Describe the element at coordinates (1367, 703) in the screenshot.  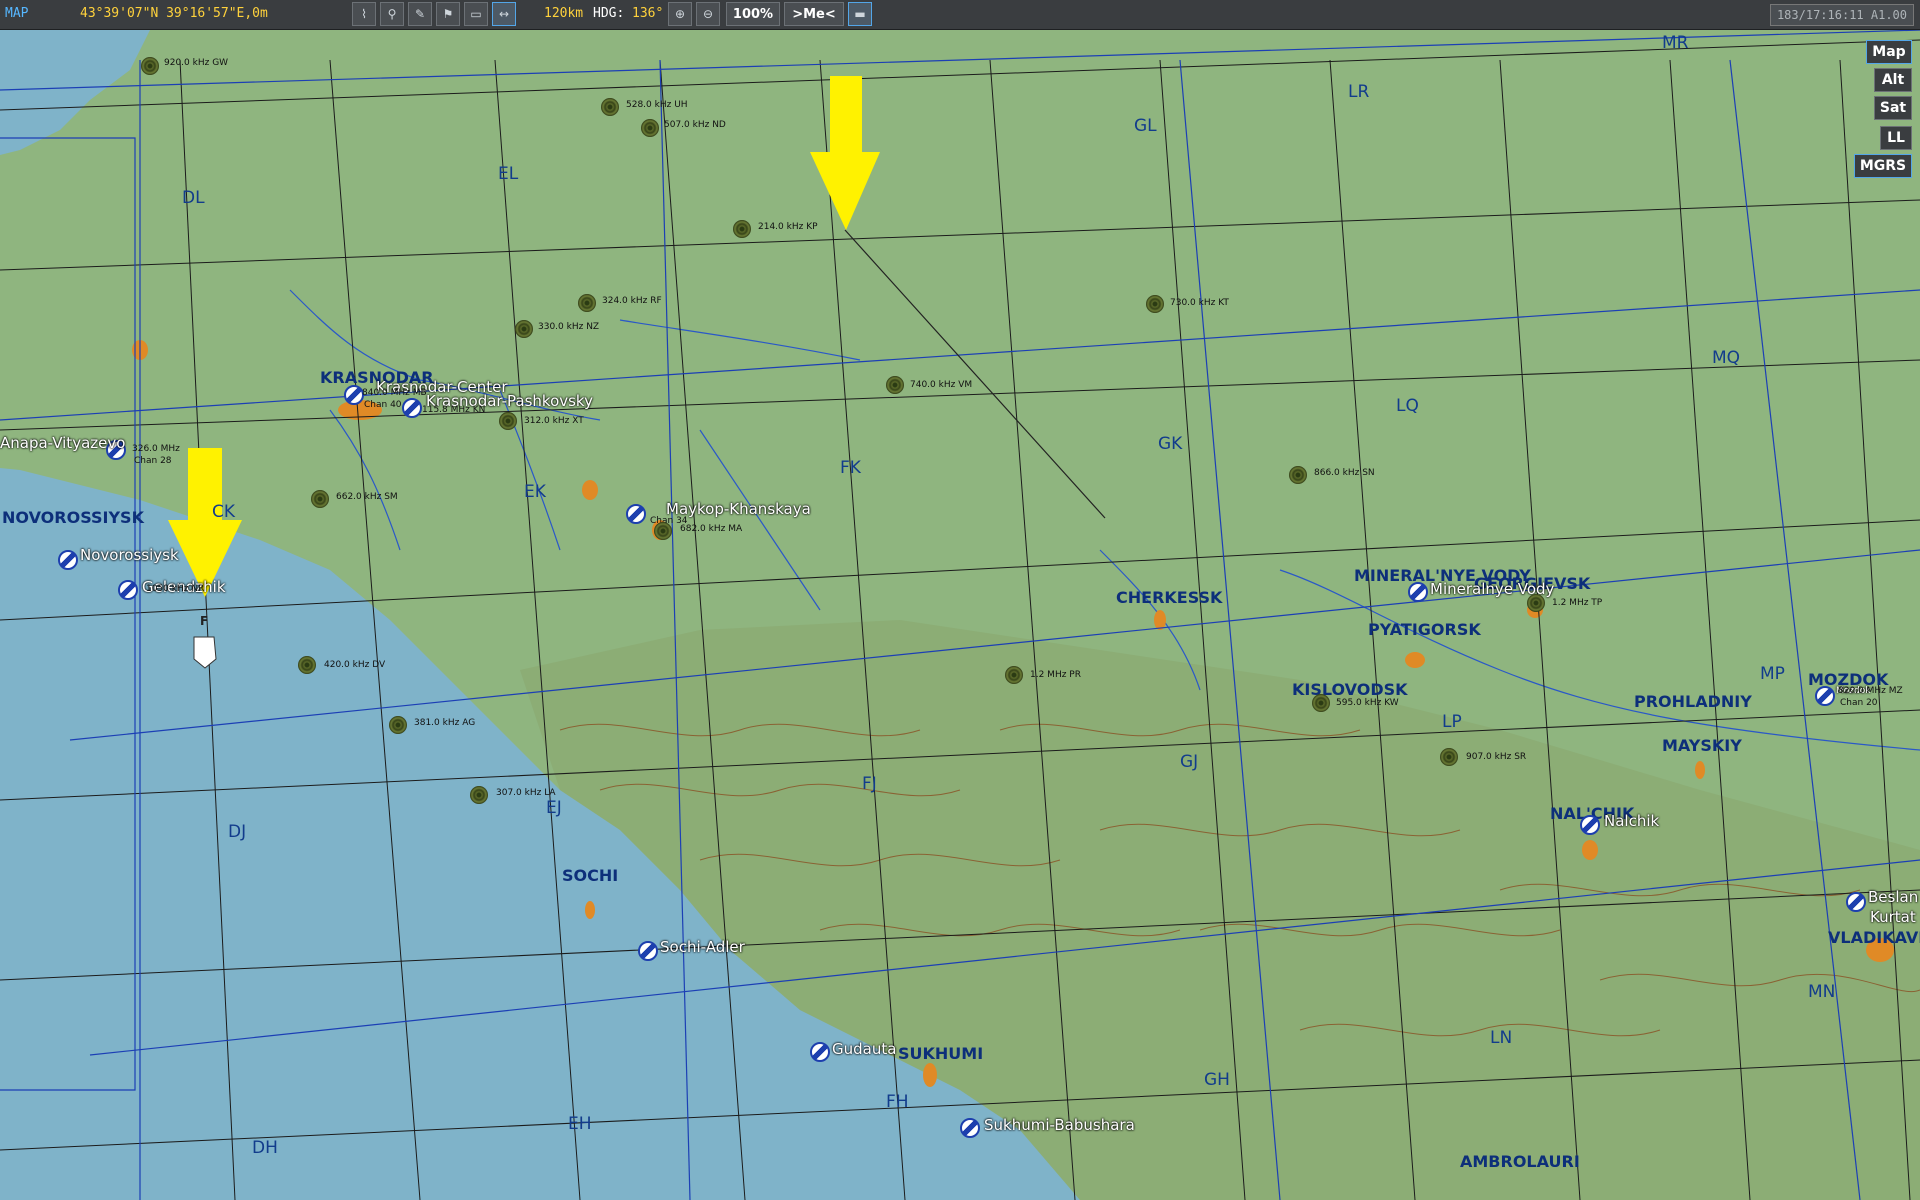
I see `navaid-label: 595.0 kHz KW` at that location.